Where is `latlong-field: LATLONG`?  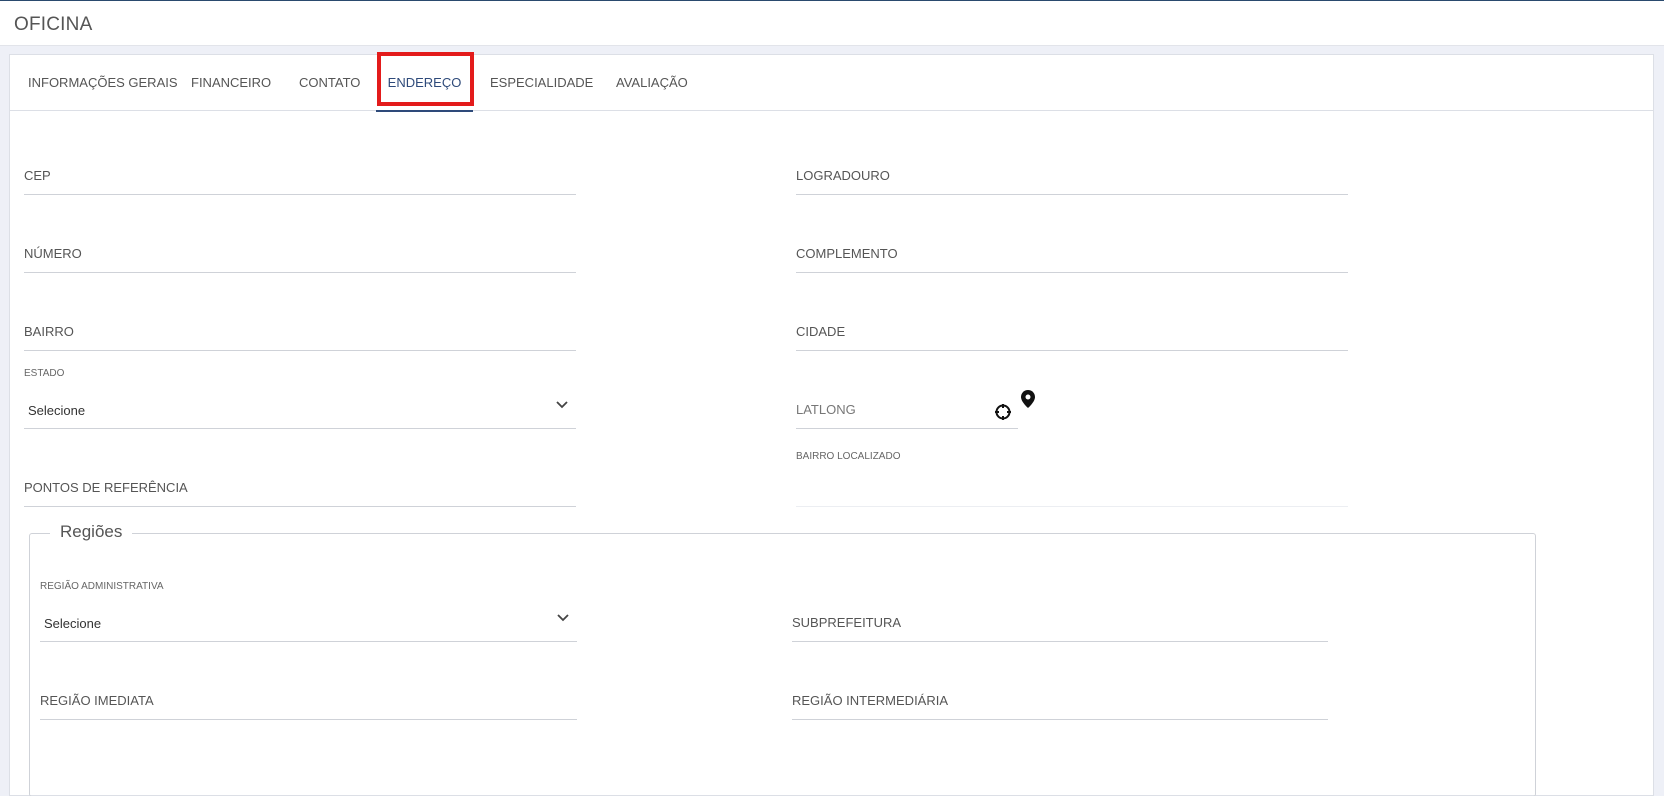
latlong-field: LATLONG is located at coordinates (907, 409).